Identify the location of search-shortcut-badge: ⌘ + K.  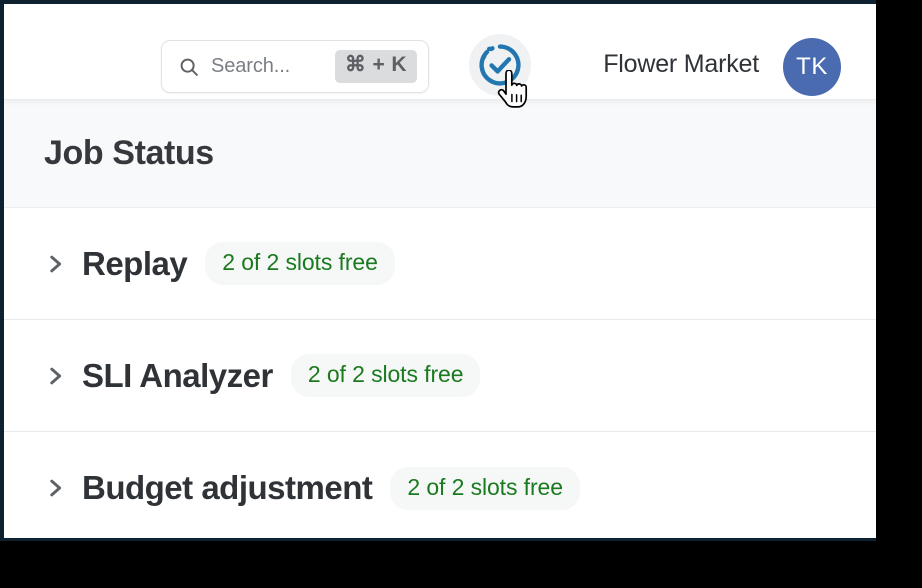
(375, 66).